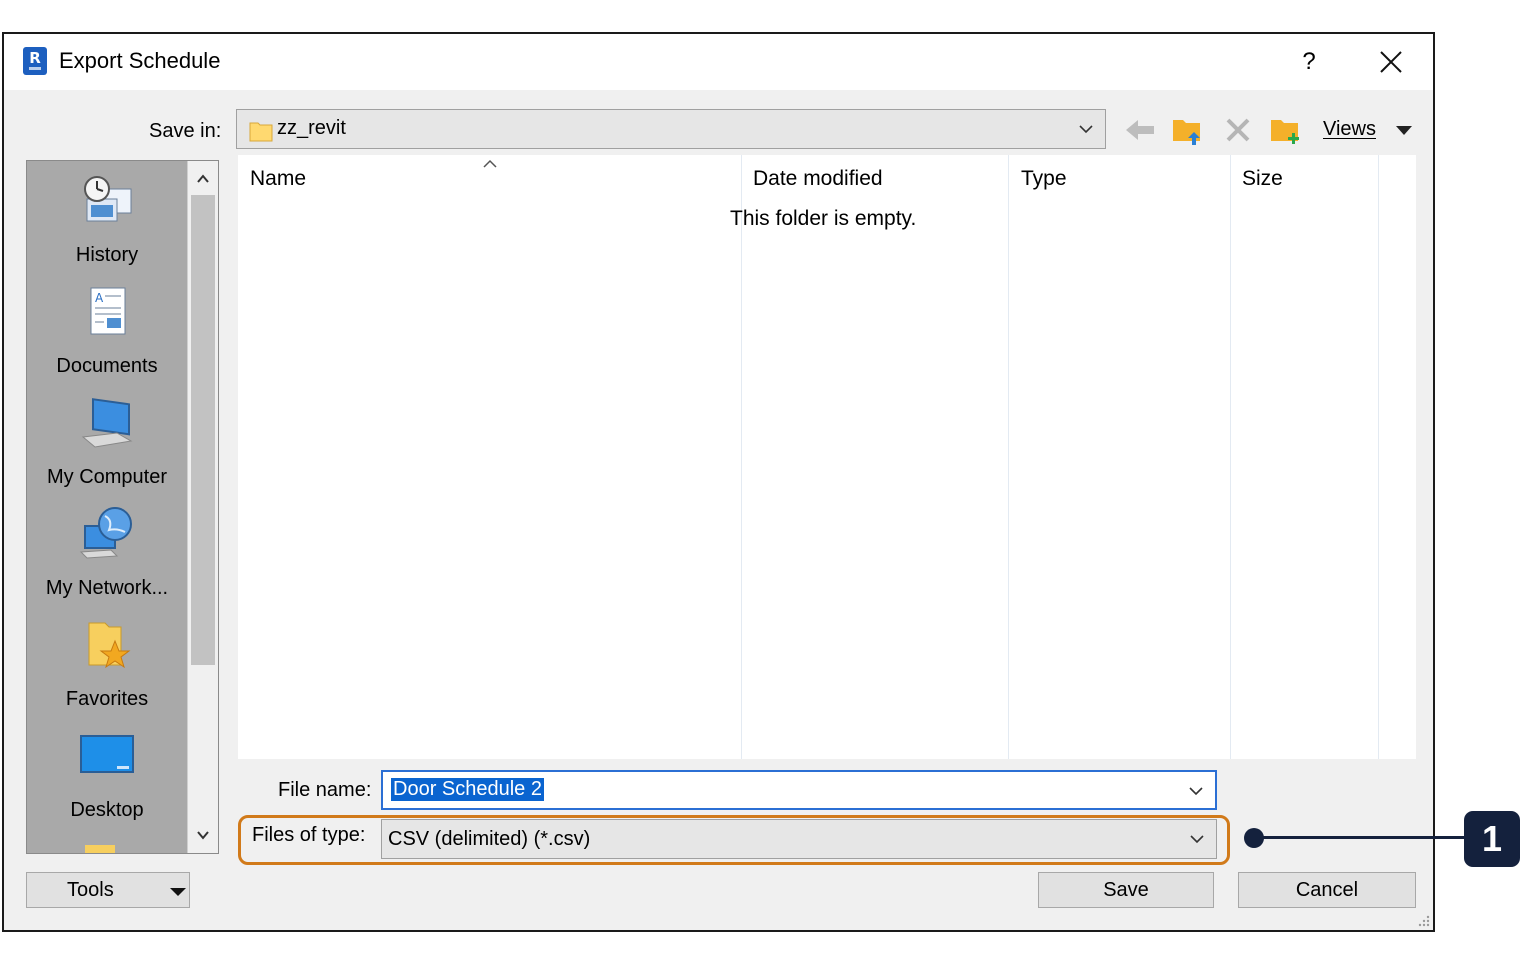  What do you see at coordinates (818, 179) in the screenshot?
I see `column-header-date-modified: Date modified` at bounding box center [818, 179].